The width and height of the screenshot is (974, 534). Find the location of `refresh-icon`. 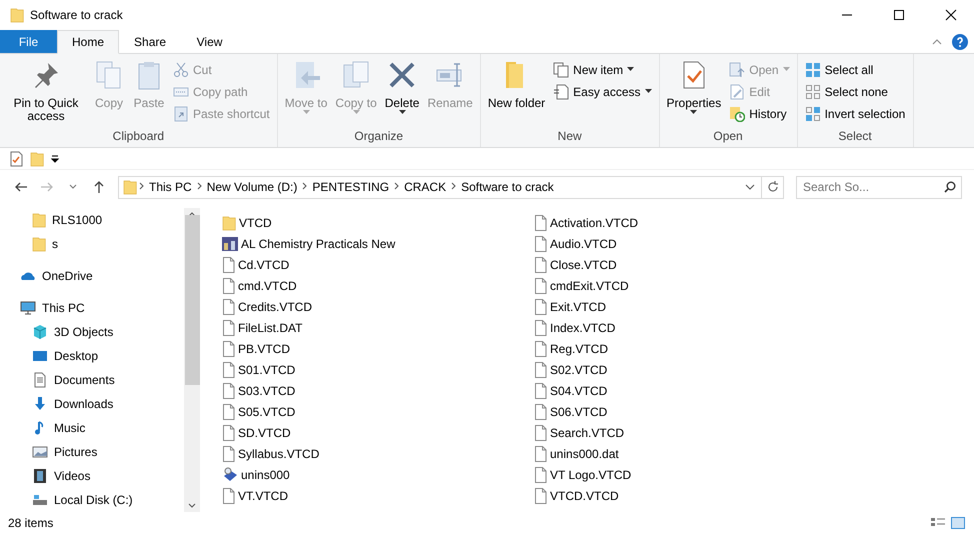

refresh-icon is located at coordinates (772, 187).